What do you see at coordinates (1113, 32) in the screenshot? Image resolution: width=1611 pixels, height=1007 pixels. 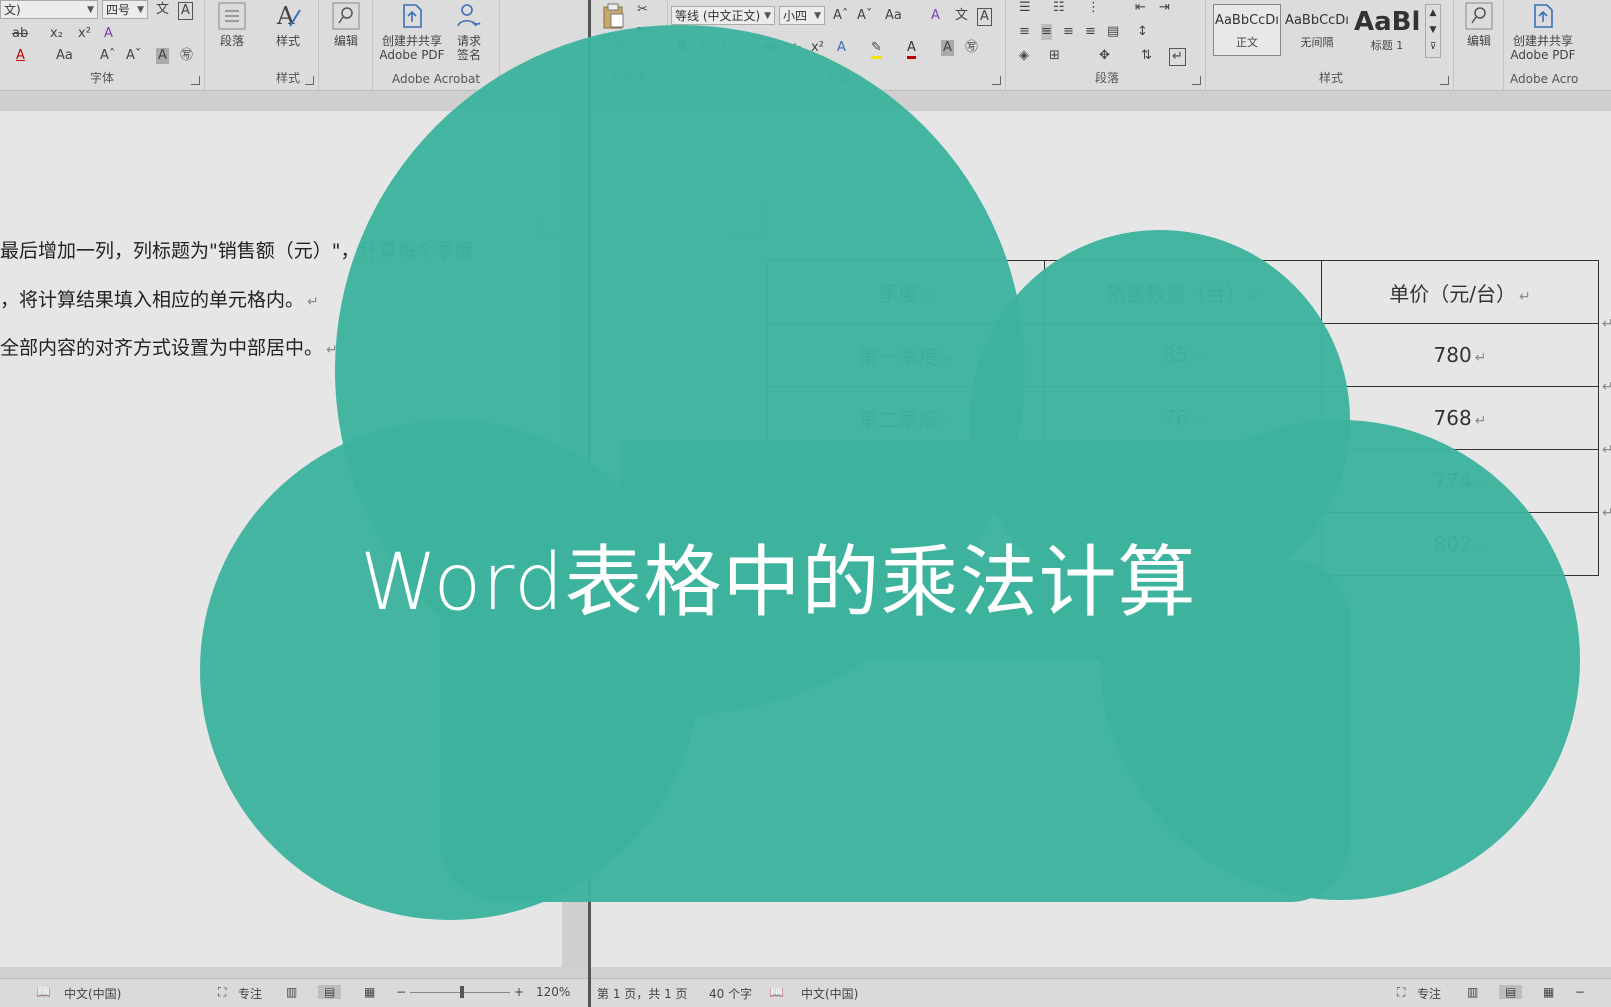 I see `distributed-icon: ▤` at bounding box center [1113, 32].